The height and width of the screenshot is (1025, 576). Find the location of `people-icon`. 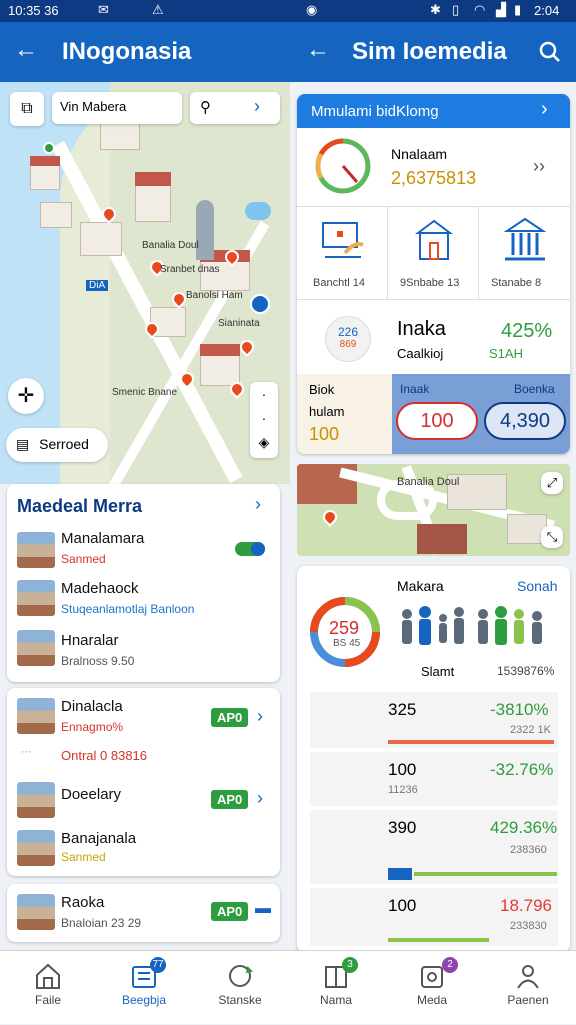

people-icon is located at coordinates (472, 625).